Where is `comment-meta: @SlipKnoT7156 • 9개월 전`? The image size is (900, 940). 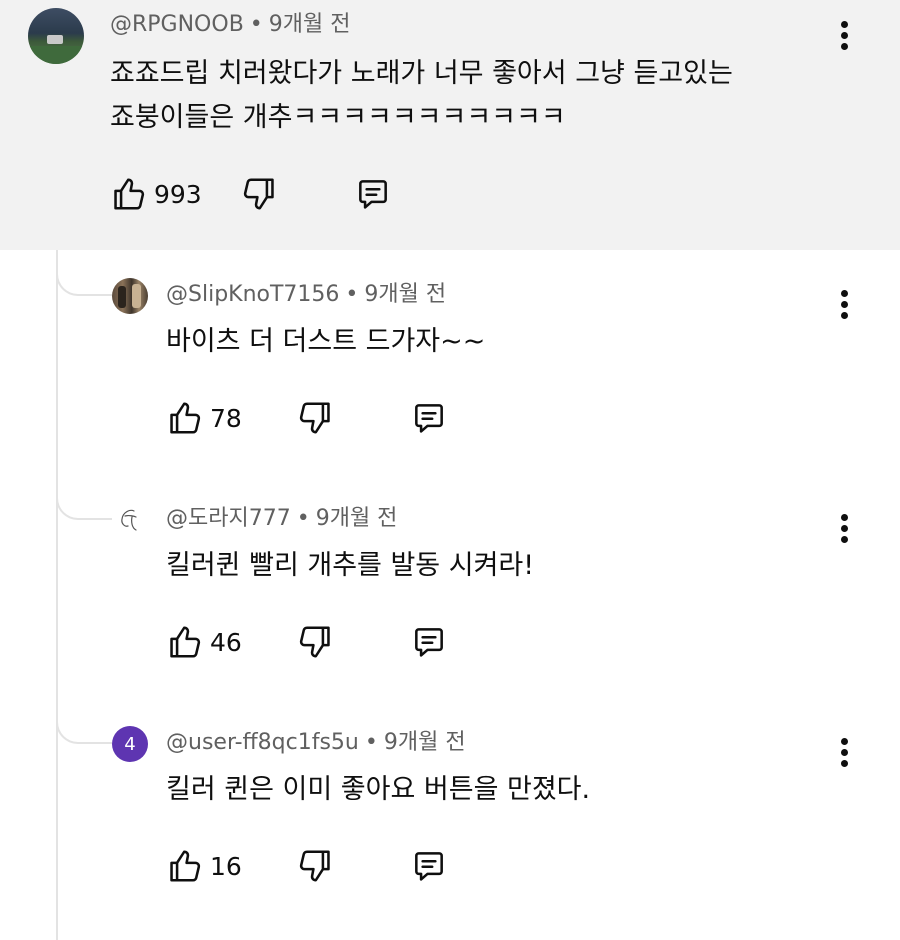 comment-meta: @SlipKnoT7156 • 9개월 전 is located at coordinates (306, 295).